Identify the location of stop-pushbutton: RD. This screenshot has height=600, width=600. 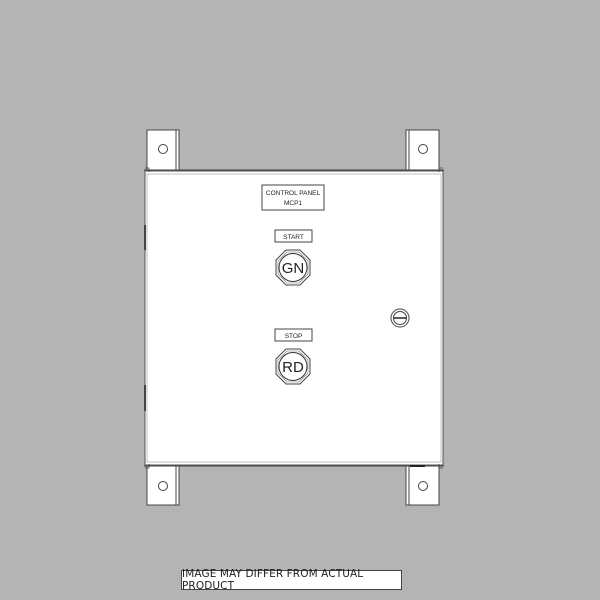
(293, 366).